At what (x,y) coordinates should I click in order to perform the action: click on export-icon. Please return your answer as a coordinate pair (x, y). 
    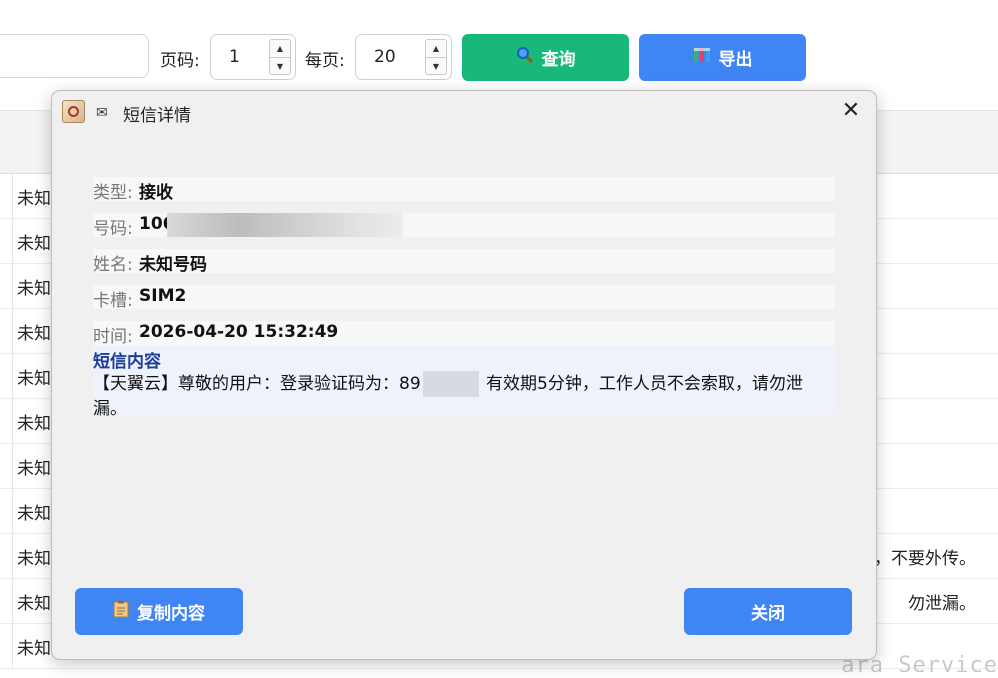
    Looking at the image, I should click on (702, 57).